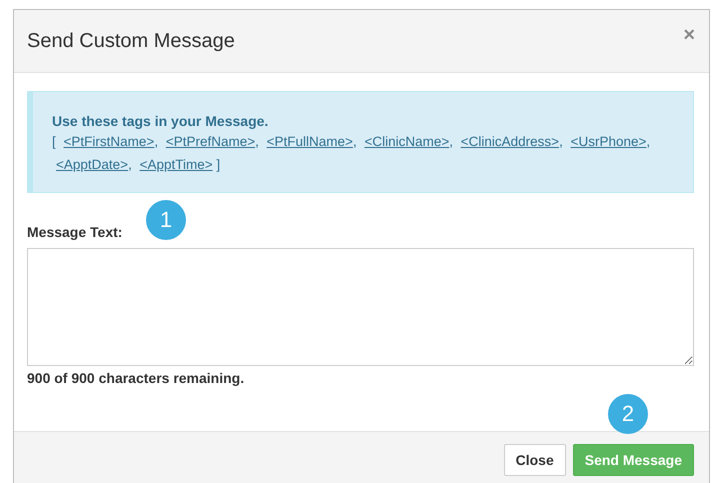  I want to click on step-badge: 1, so click(166, 220).